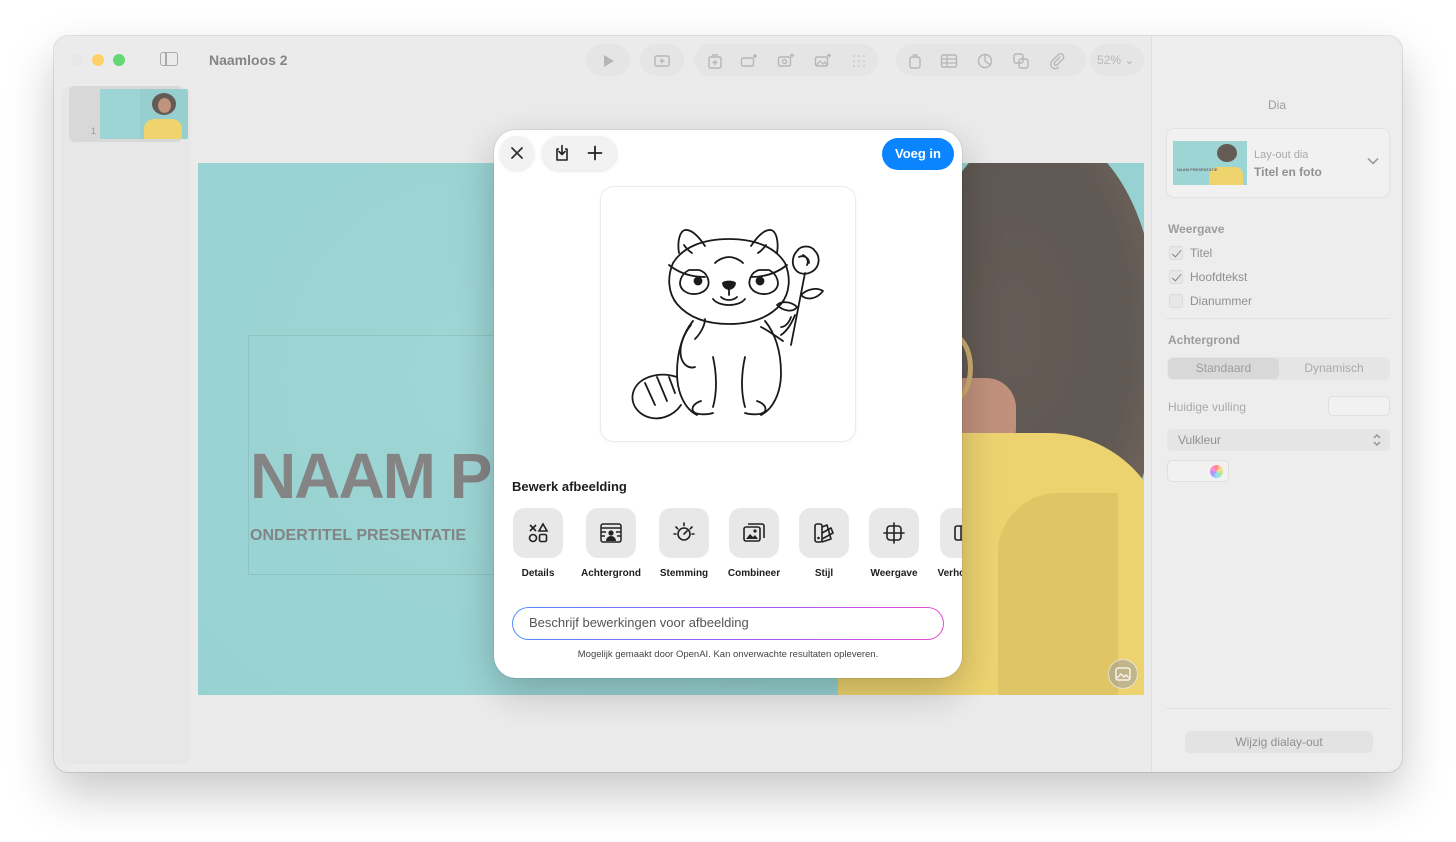 Image resolution: width=1456 pixels, height=842 pixels. I want to click on text-icon, so click(915, 61).